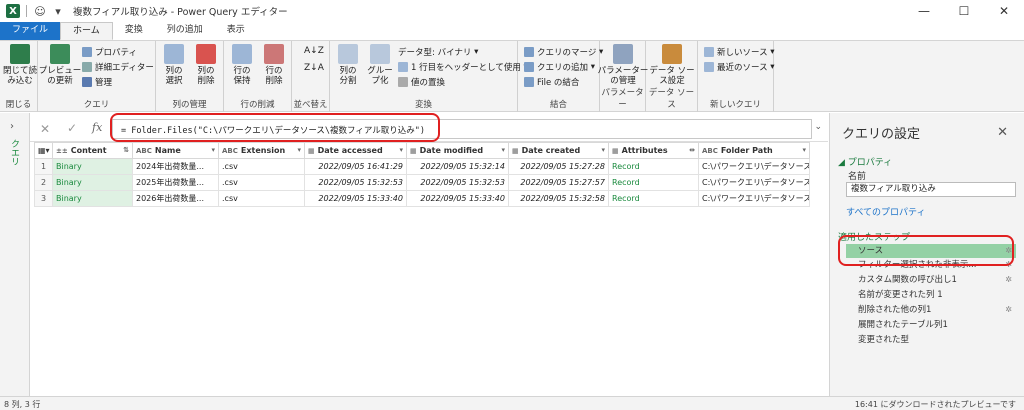 This screenshot has width=1024, height=410. I want to click on group-new-query: 新しいソース ▾ 最近のソース ▾ 新しいクエリ, so click(736, 76).